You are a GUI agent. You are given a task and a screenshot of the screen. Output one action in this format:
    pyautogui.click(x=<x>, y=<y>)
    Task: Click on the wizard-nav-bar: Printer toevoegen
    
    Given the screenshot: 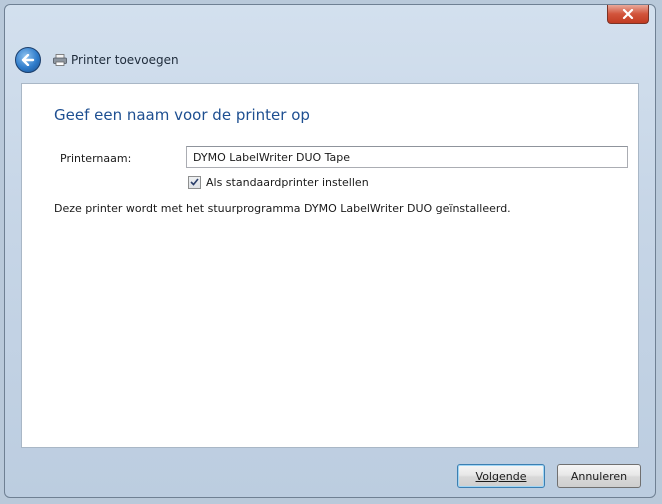 What is the action you would take?
    pyautogui.click(x=330, y=61)
    